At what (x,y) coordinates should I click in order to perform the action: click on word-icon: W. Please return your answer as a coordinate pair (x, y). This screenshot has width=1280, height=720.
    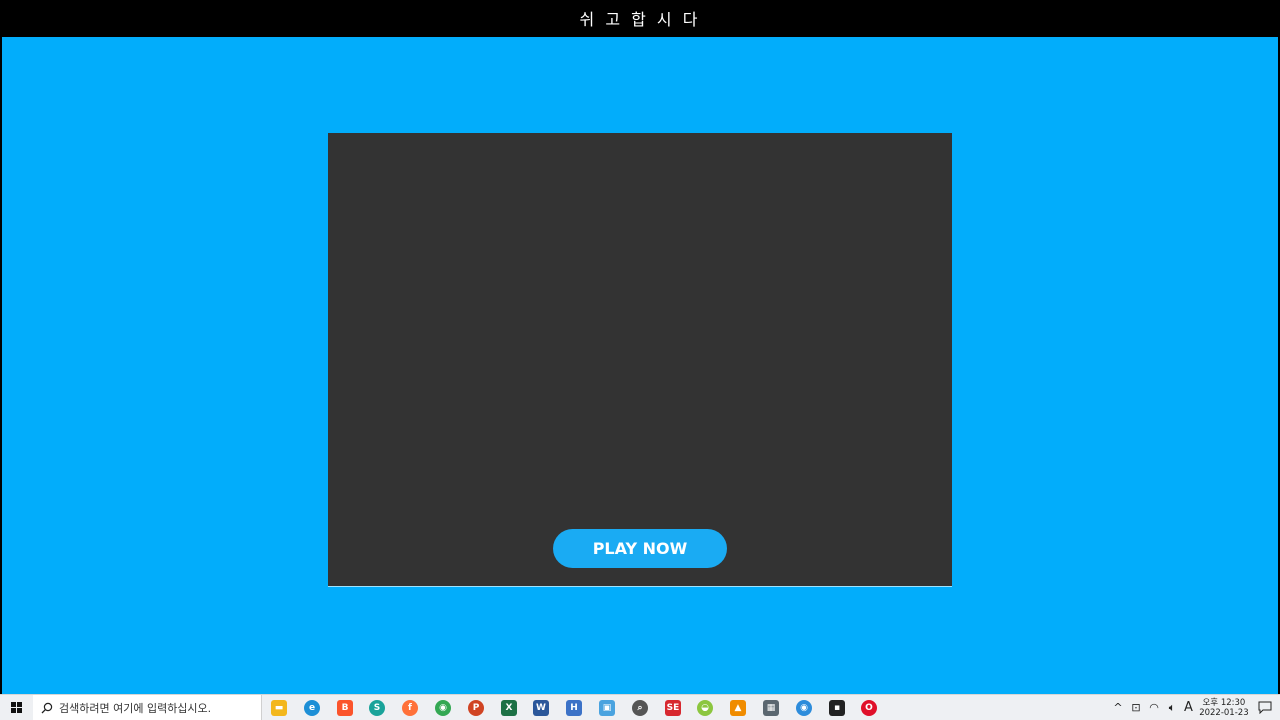
    Looking at the image, I should click on (541, 708).